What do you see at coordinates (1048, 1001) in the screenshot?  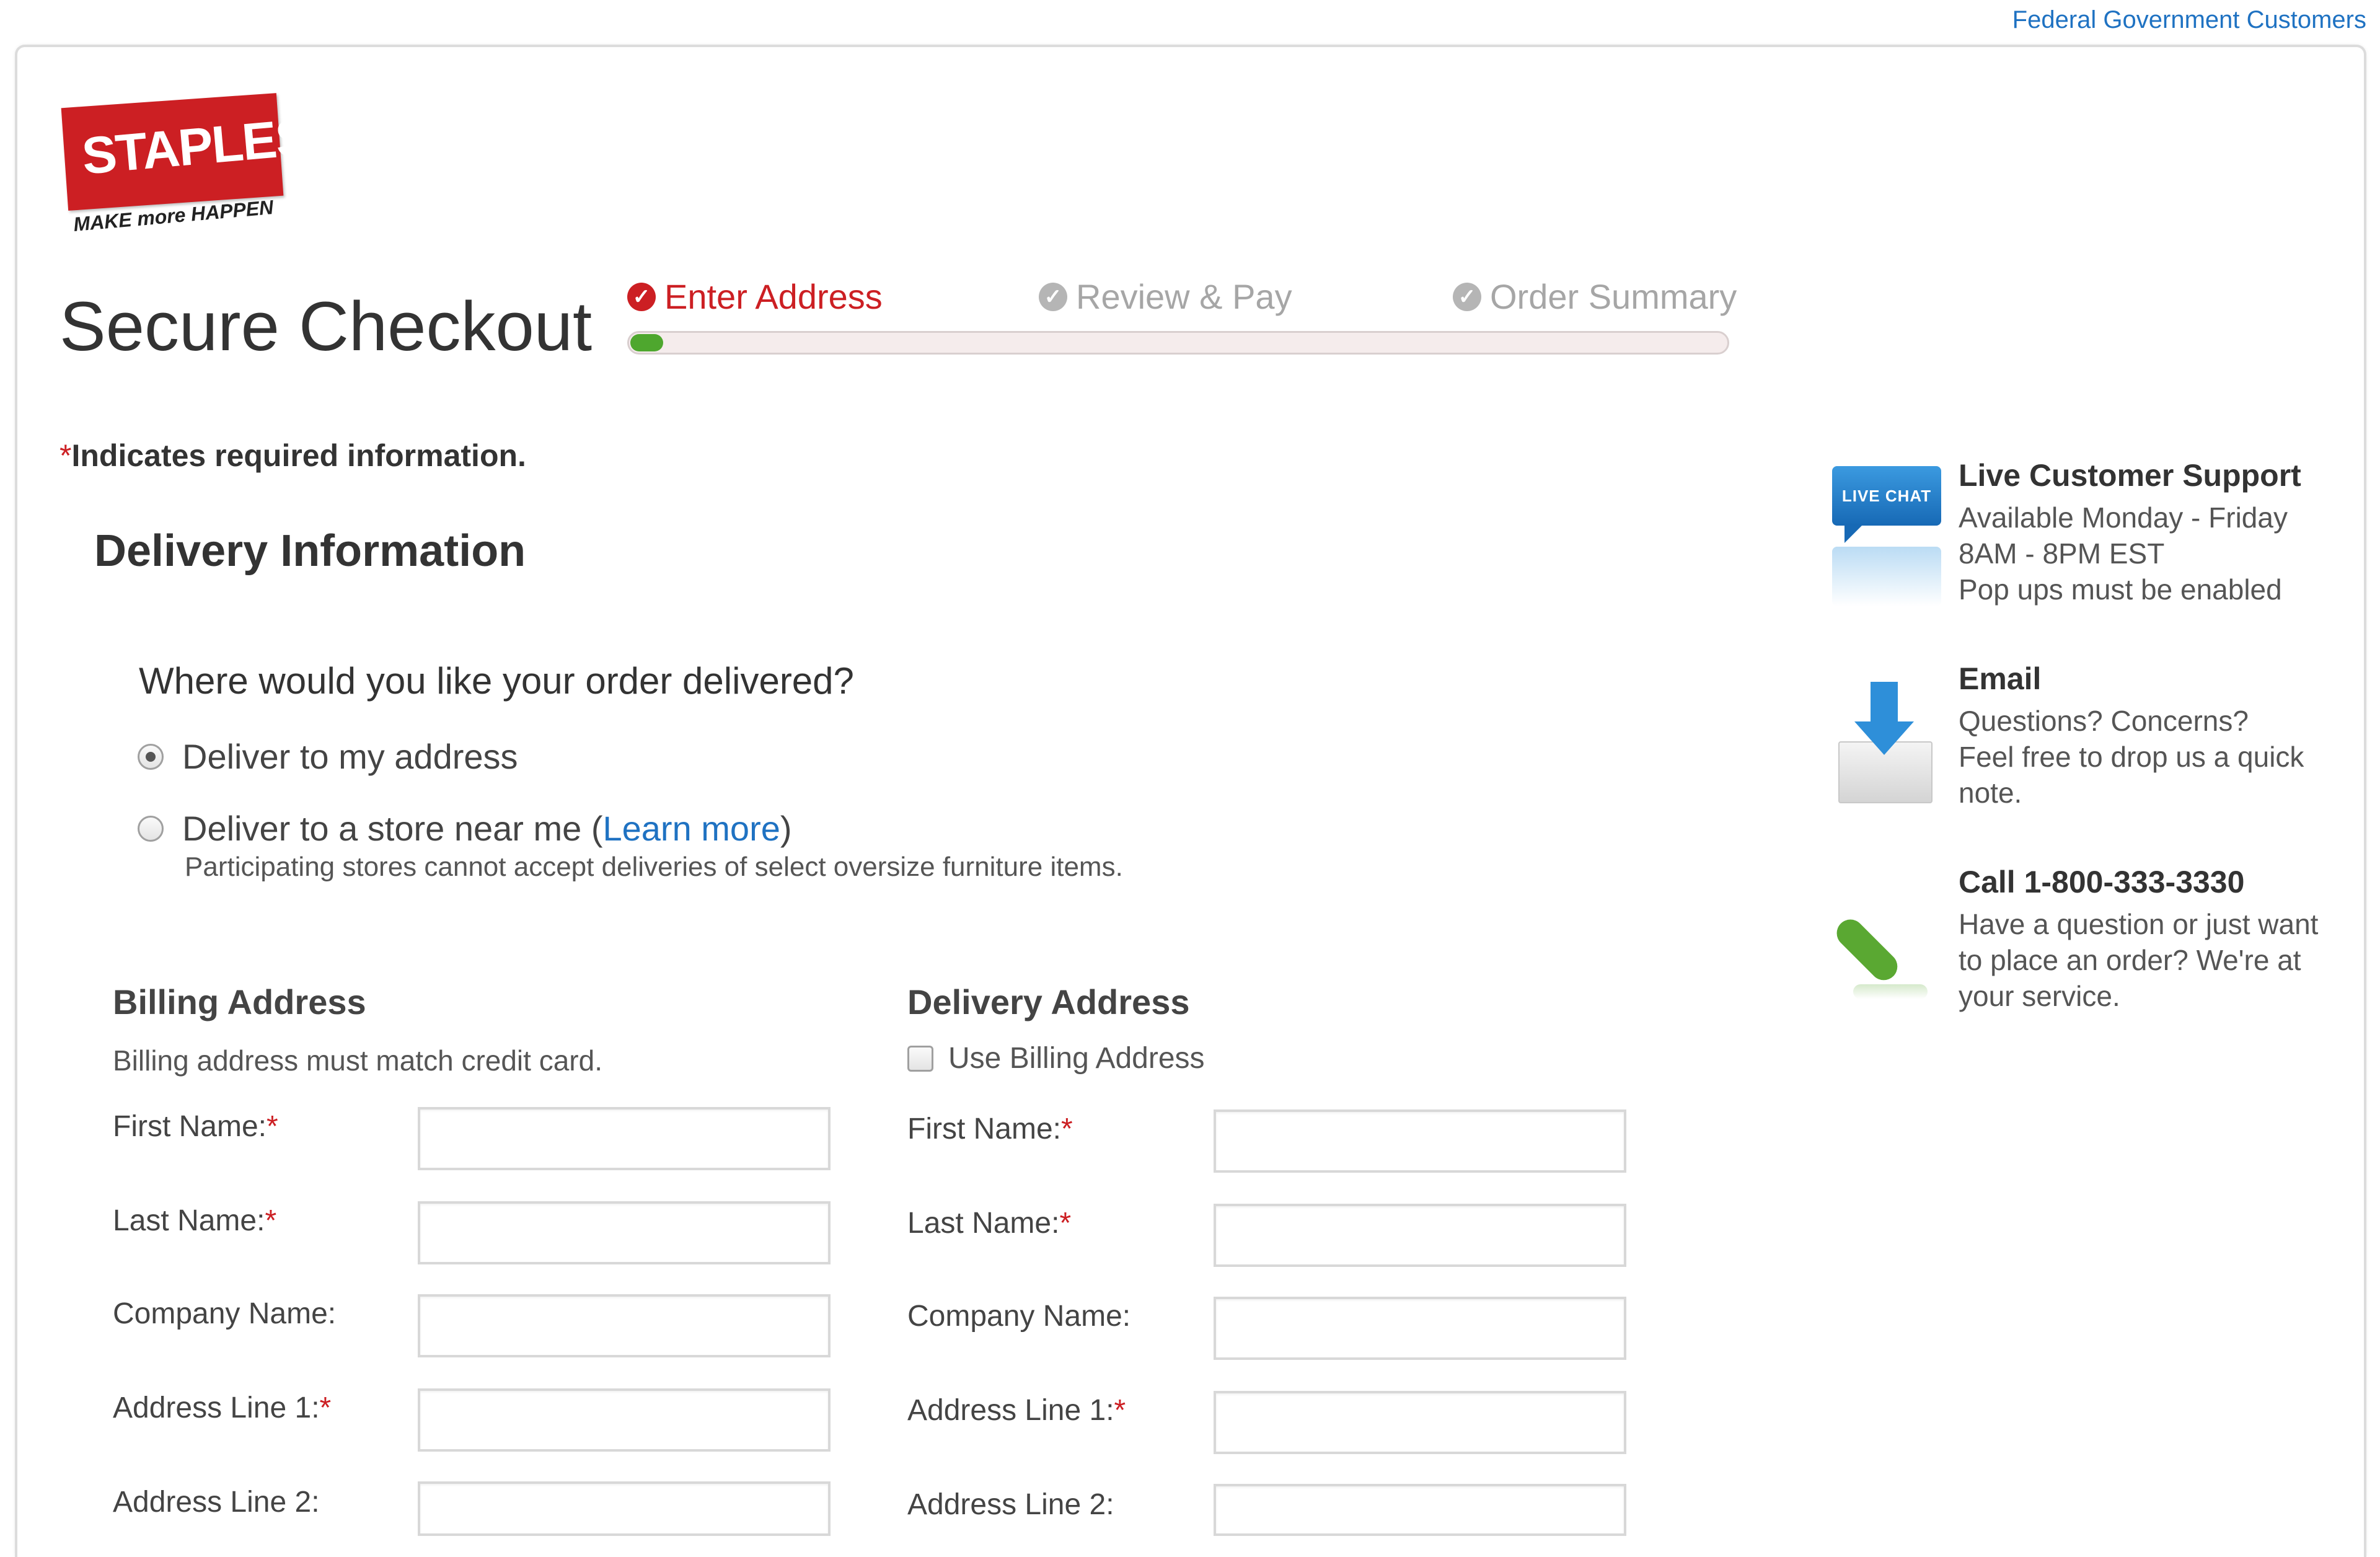 I see `delivery-address-heading: Delivery Address` at bounding box center [1048, 1001].